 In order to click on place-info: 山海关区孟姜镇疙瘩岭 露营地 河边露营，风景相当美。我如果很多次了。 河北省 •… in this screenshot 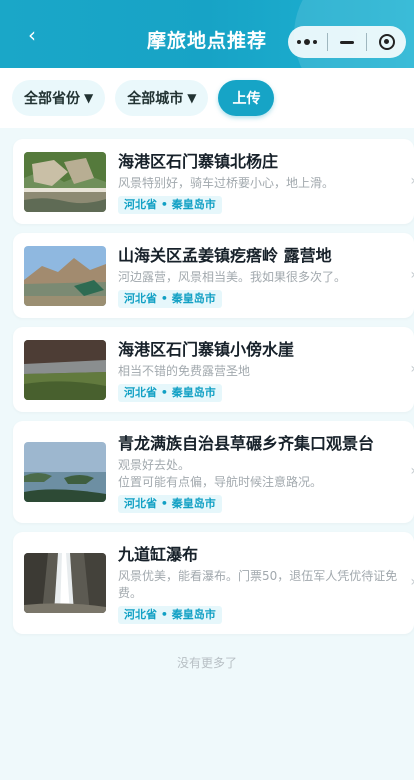, I will do `click(266, 277)`.